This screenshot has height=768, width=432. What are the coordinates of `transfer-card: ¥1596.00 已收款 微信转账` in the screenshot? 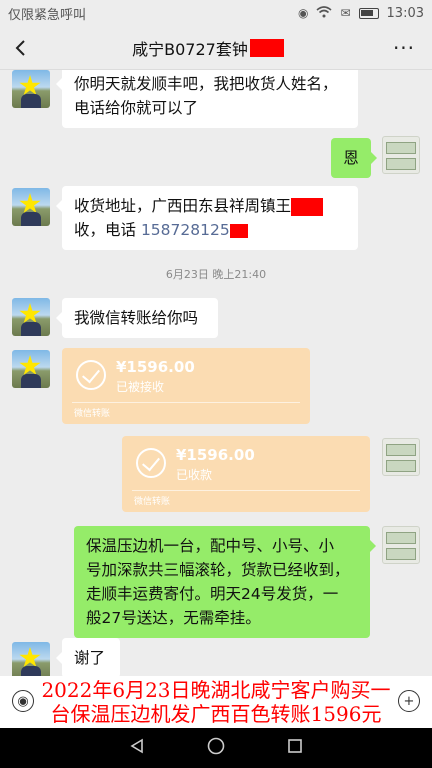 It's located at (246, 474).